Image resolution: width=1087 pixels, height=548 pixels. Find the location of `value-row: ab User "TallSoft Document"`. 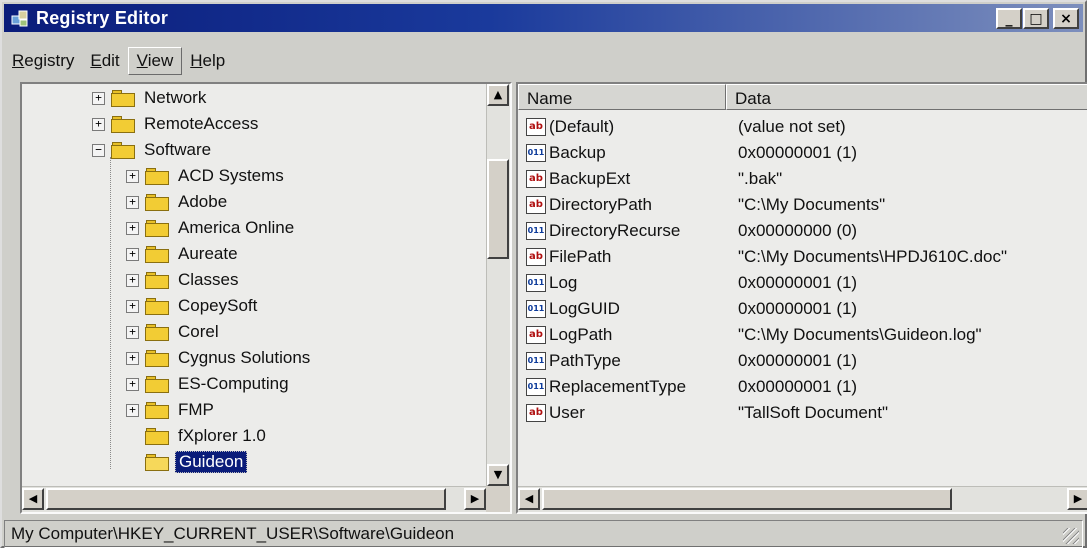

value-row: ab User "TallSoft Document" is located at coordinates (703, 413).